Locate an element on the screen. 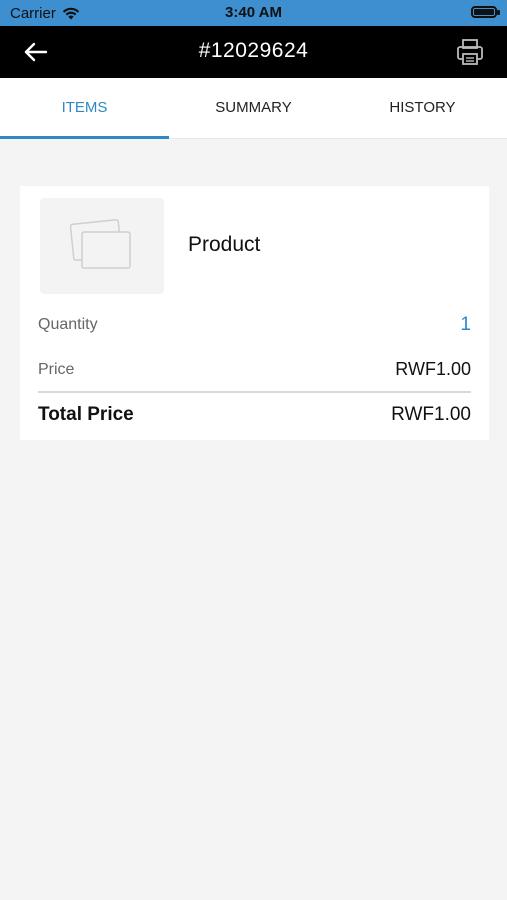 The width and height of the screenshot is (507, 900). total-price-value: RWF1.00 is located at coordinates (431, 414).